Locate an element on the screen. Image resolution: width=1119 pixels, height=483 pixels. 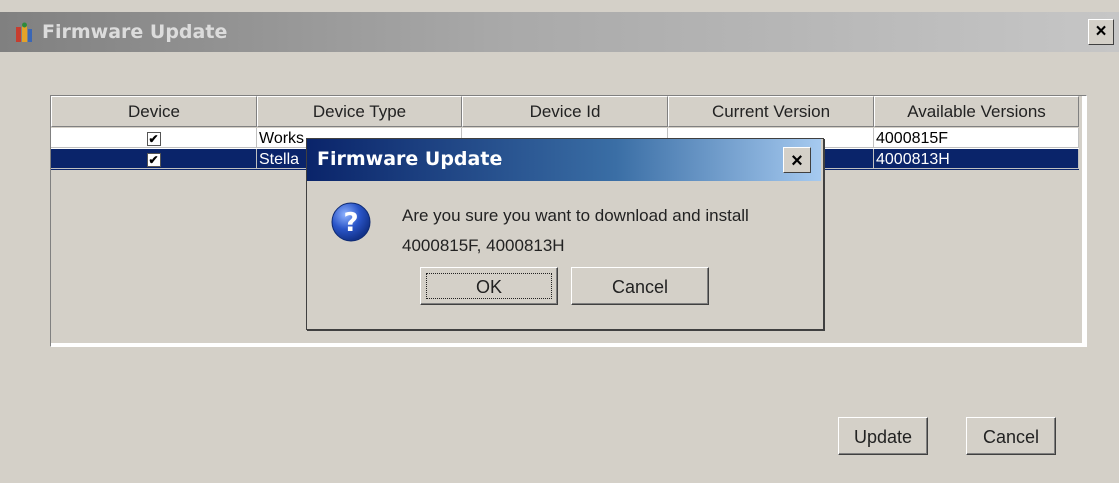
app-icon is located at coordinates (24, 32).